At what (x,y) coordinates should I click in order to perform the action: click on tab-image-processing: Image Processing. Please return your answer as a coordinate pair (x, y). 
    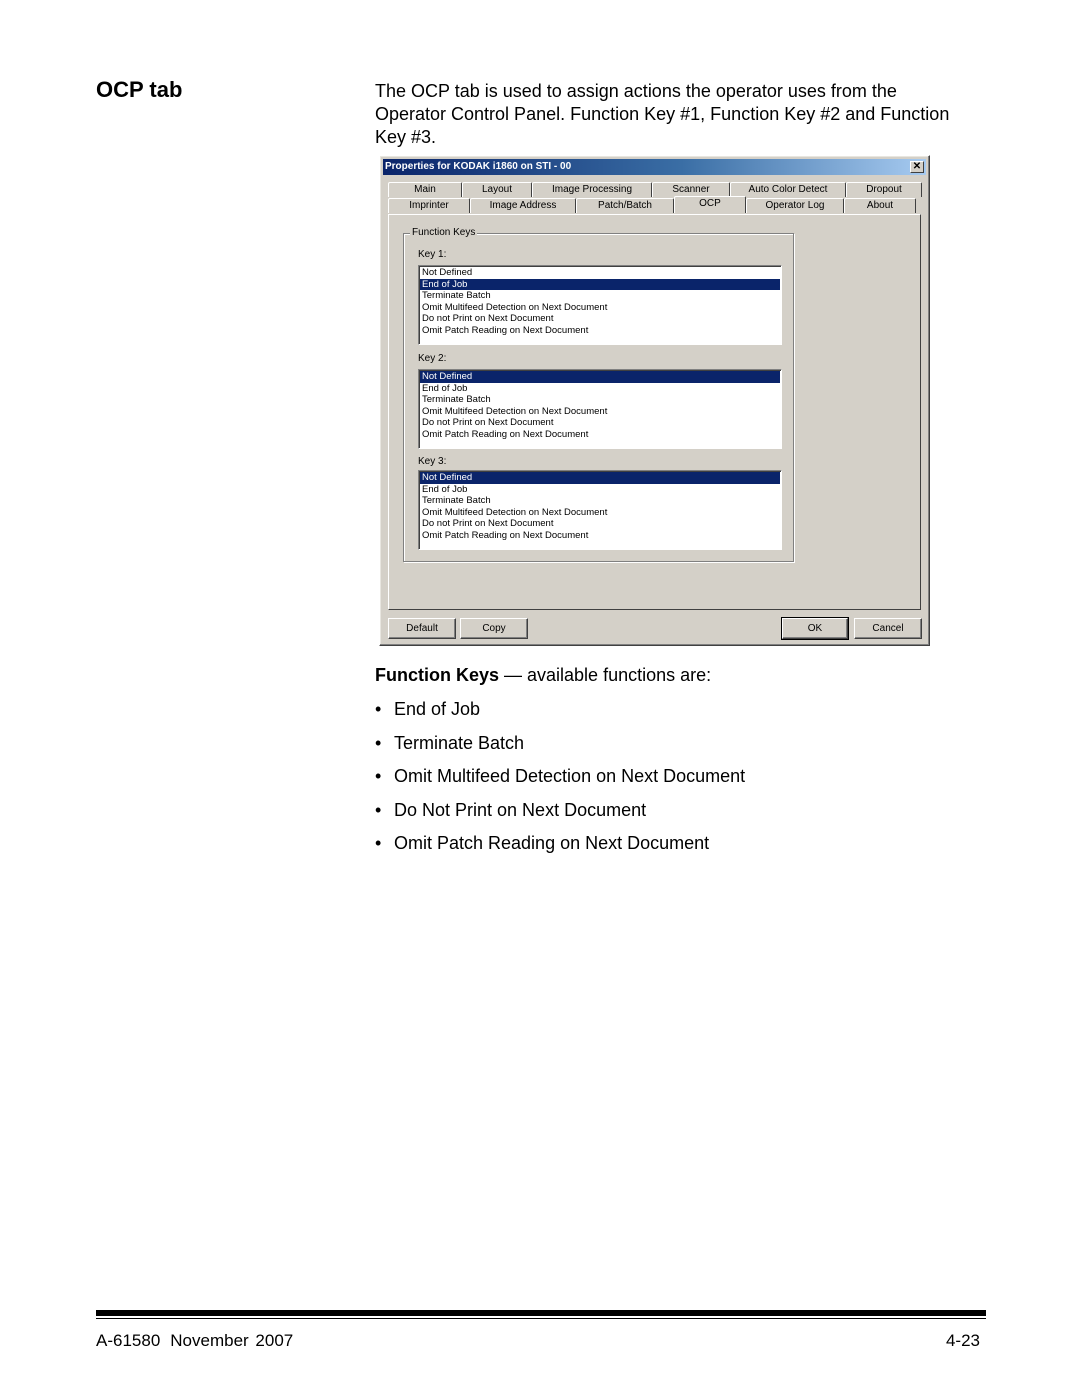
    Looking at the image, I should click on (592, 189).